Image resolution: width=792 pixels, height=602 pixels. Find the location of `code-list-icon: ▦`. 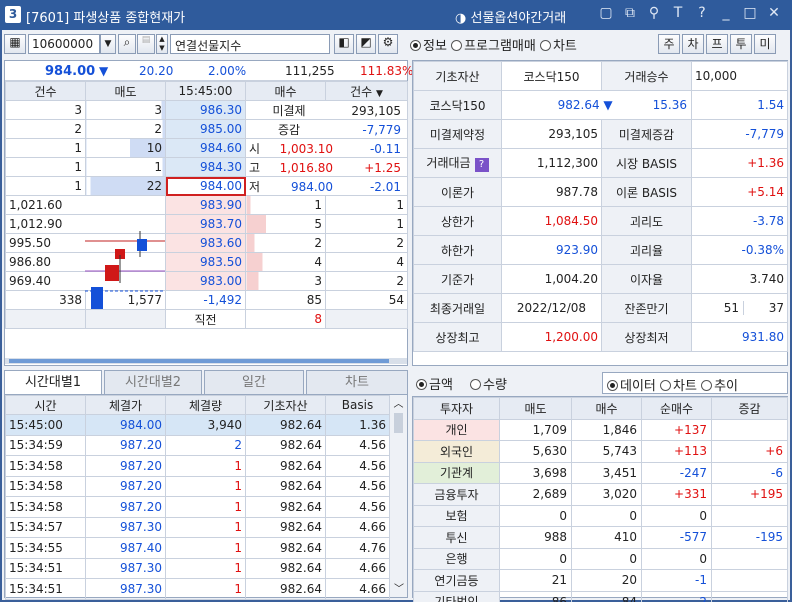

code-list-icon: ▦ is located at coordinates (15, 44).